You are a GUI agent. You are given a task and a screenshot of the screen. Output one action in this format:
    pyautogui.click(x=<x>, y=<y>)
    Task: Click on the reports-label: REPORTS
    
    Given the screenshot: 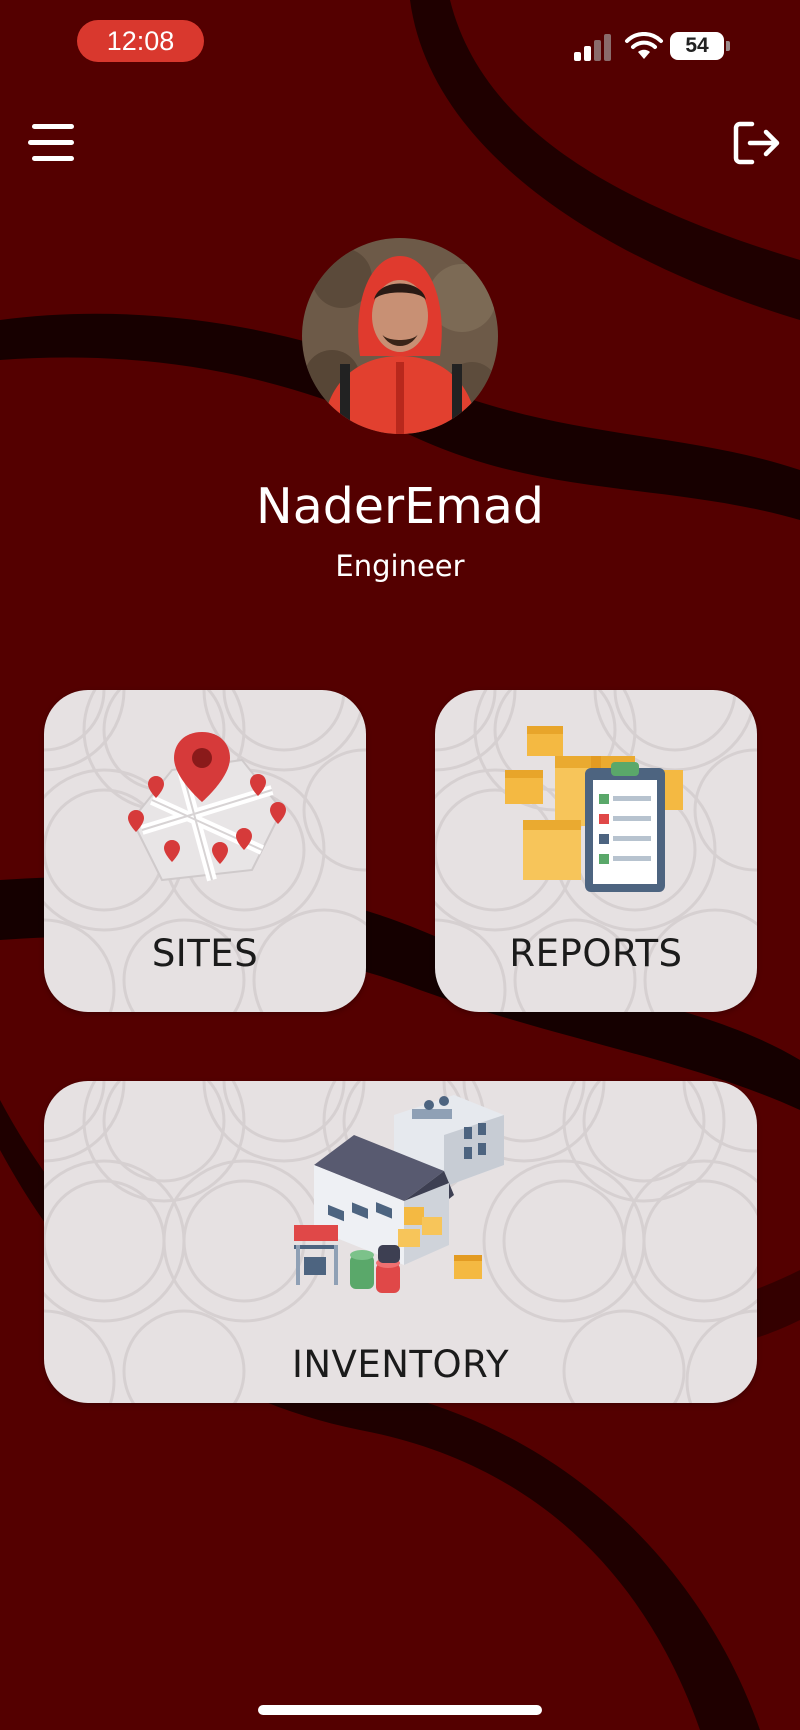 What is the action you would take?
    pyautogui.click(x=596, y=953)
    